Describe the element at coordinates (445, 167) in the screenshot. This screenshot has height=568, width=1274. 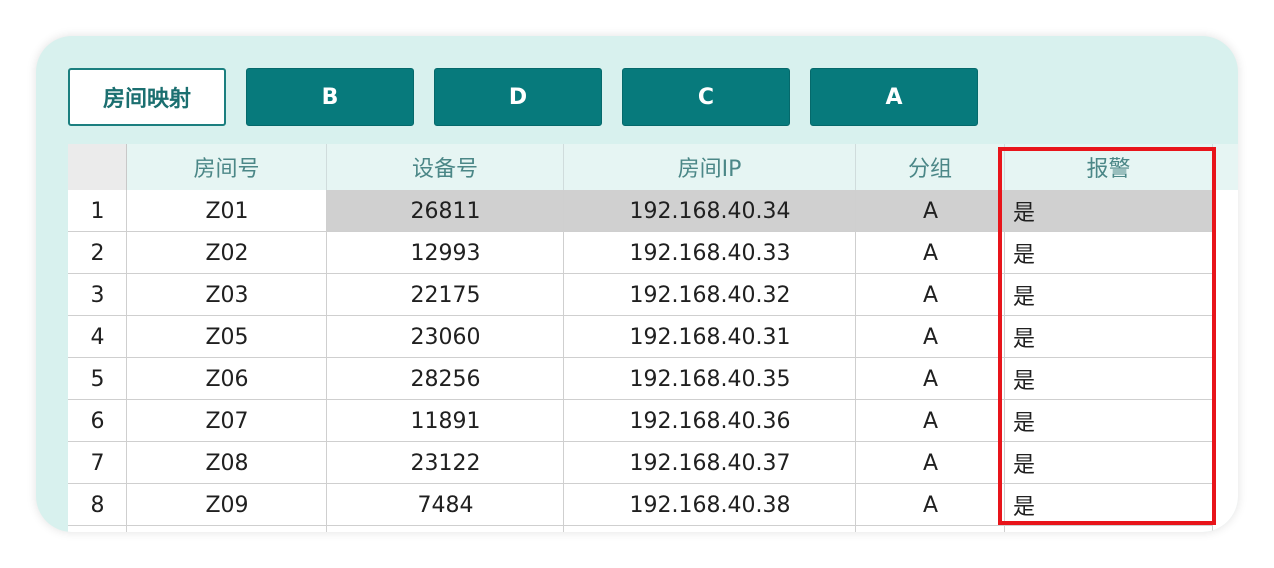
I see `column-header-device: 设备号` at that location.